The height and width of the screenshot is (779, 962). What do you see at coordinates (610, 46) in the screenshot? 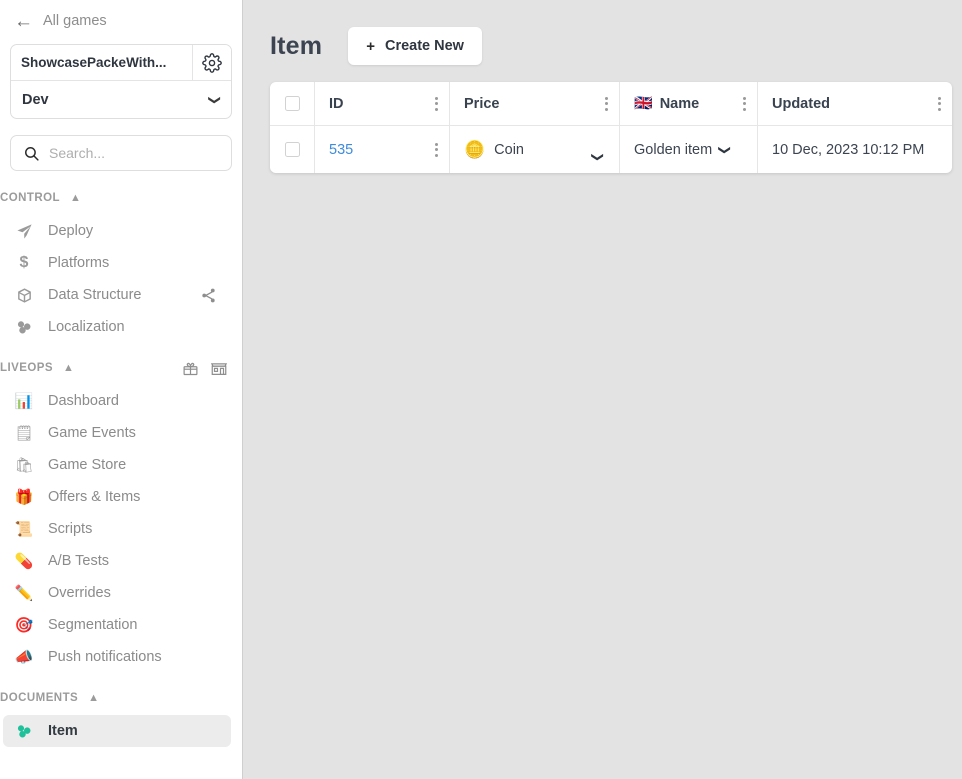
I see `page-header: Item + Create New` at bounding box center [610, 46].